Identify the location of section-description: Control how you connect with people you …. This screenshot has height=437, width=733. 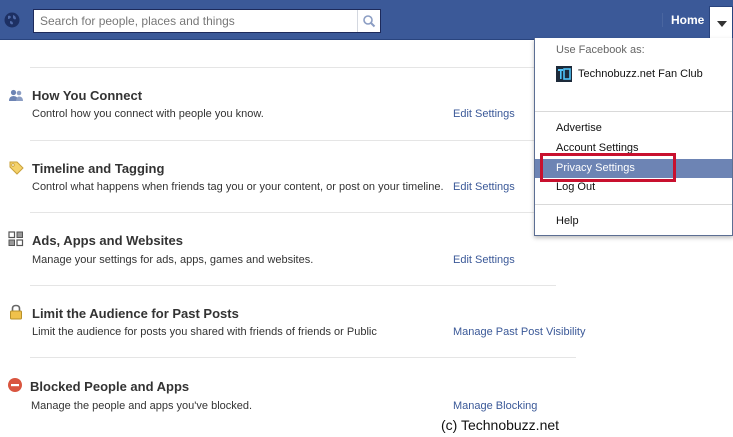
(148, 114).